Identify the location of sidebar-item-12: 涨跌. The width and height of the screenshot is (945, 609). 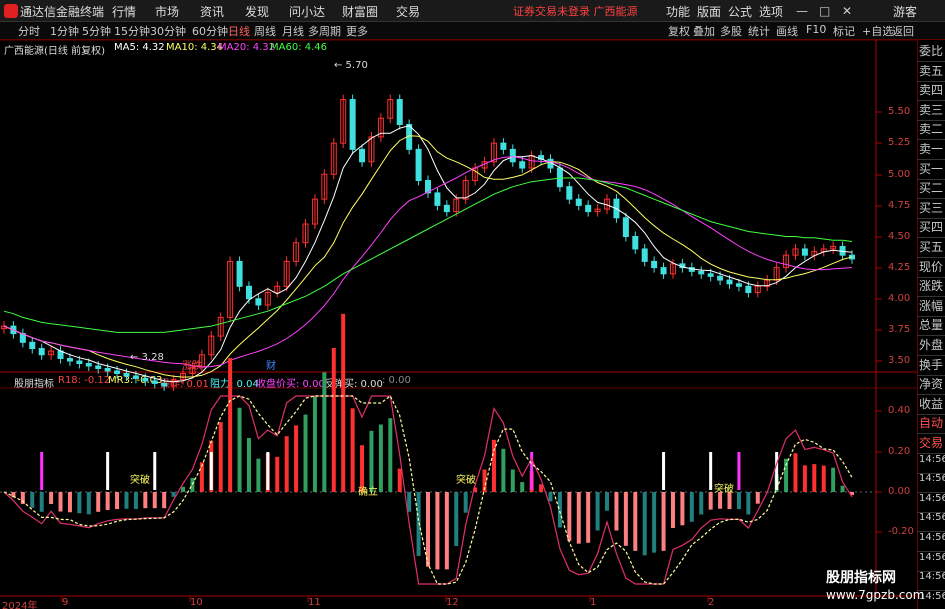
(931, 287).